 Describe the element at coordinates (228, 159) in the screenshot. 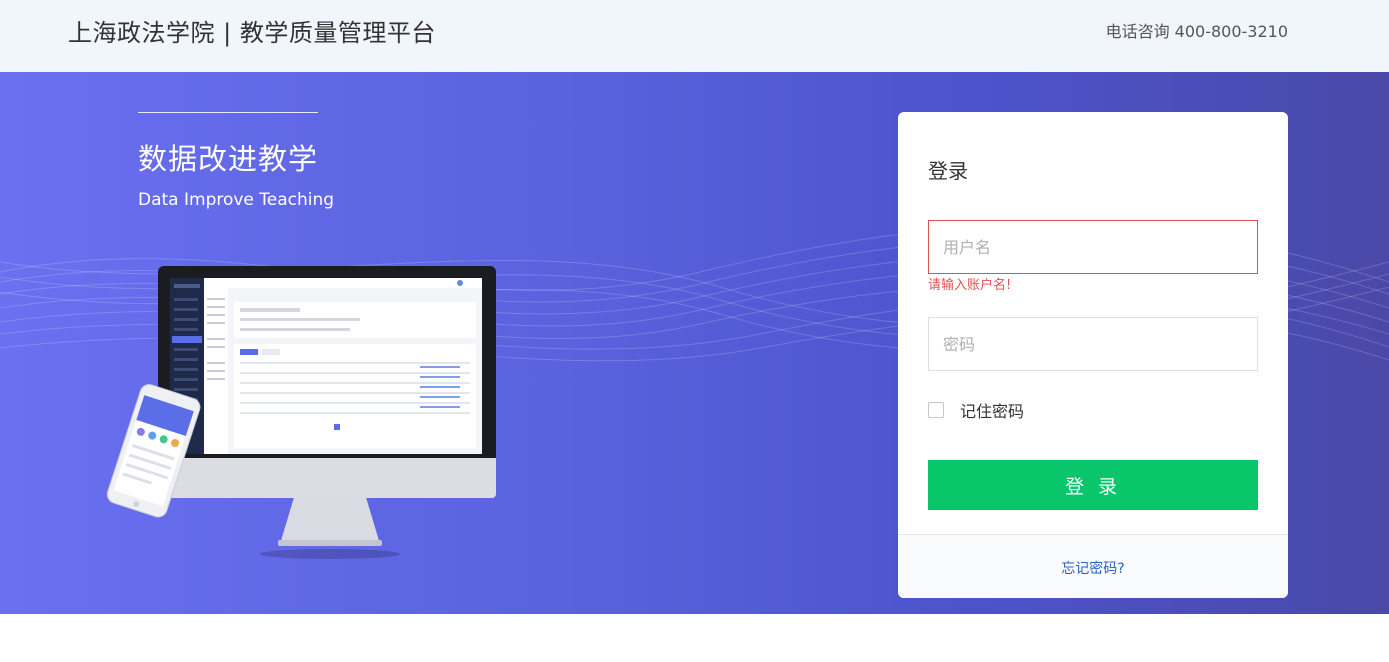

I see `hero-title: 数据改进教学` at that location.